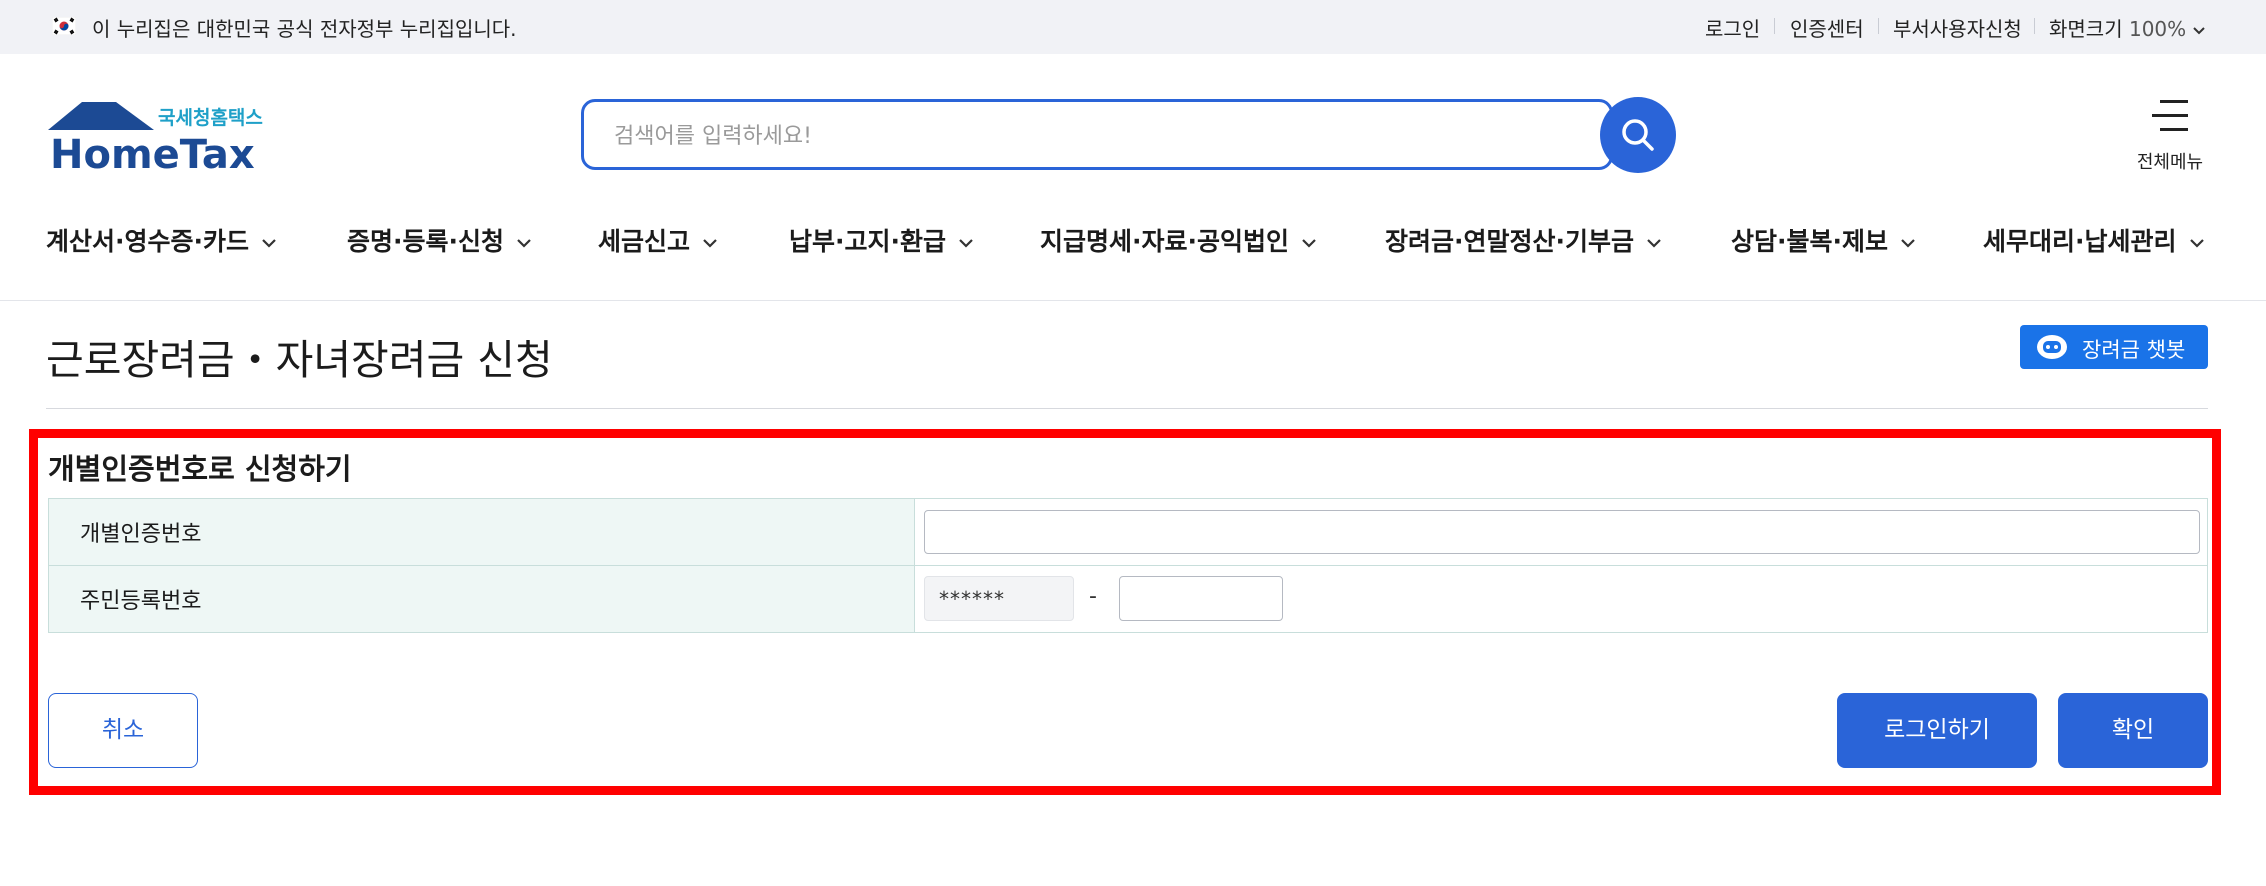  I want to click on confirm-button: 확인, so click(2133, 730).